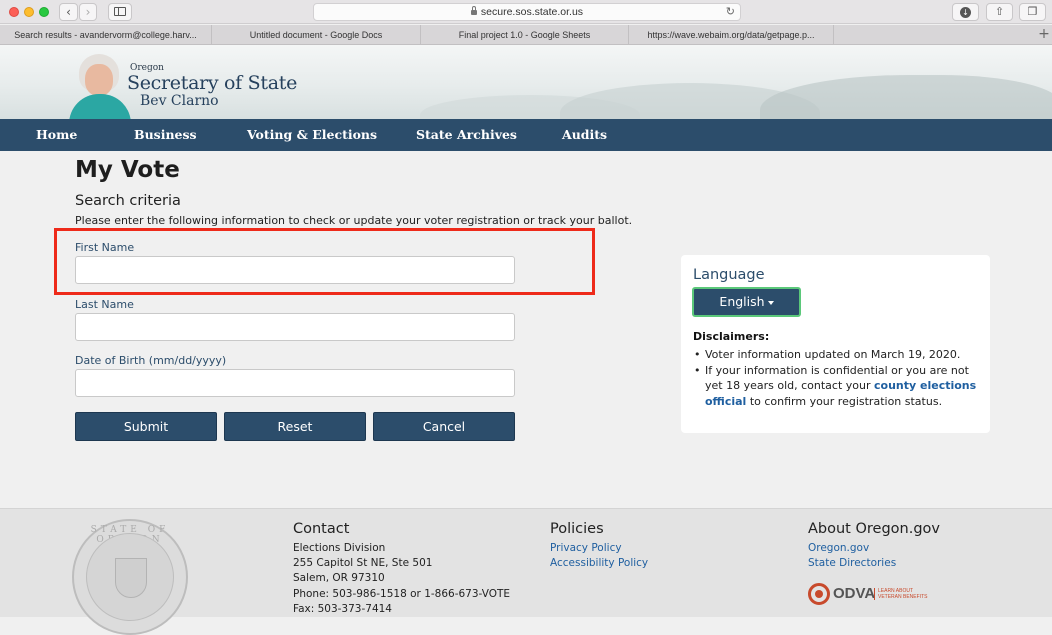 This screenshot has width=1052, height=635. What do you see at coordinates (29, 12) in the screenshot?
I see `minimize-window-button` at bounding box center [29, 12].